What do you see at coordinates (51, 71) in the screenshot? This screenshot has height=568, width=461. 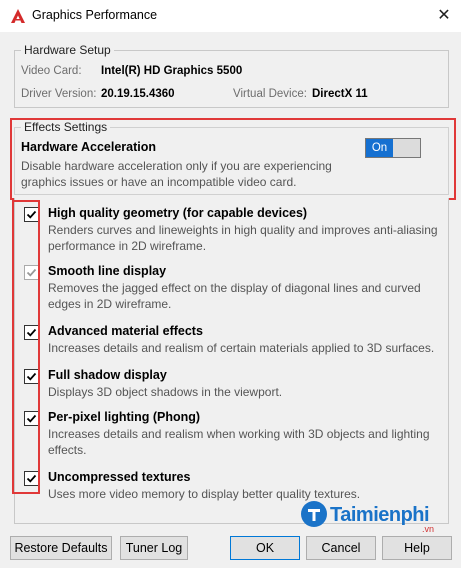 I see `video-card-label: Video Card:` at bounding box center [51, 71].